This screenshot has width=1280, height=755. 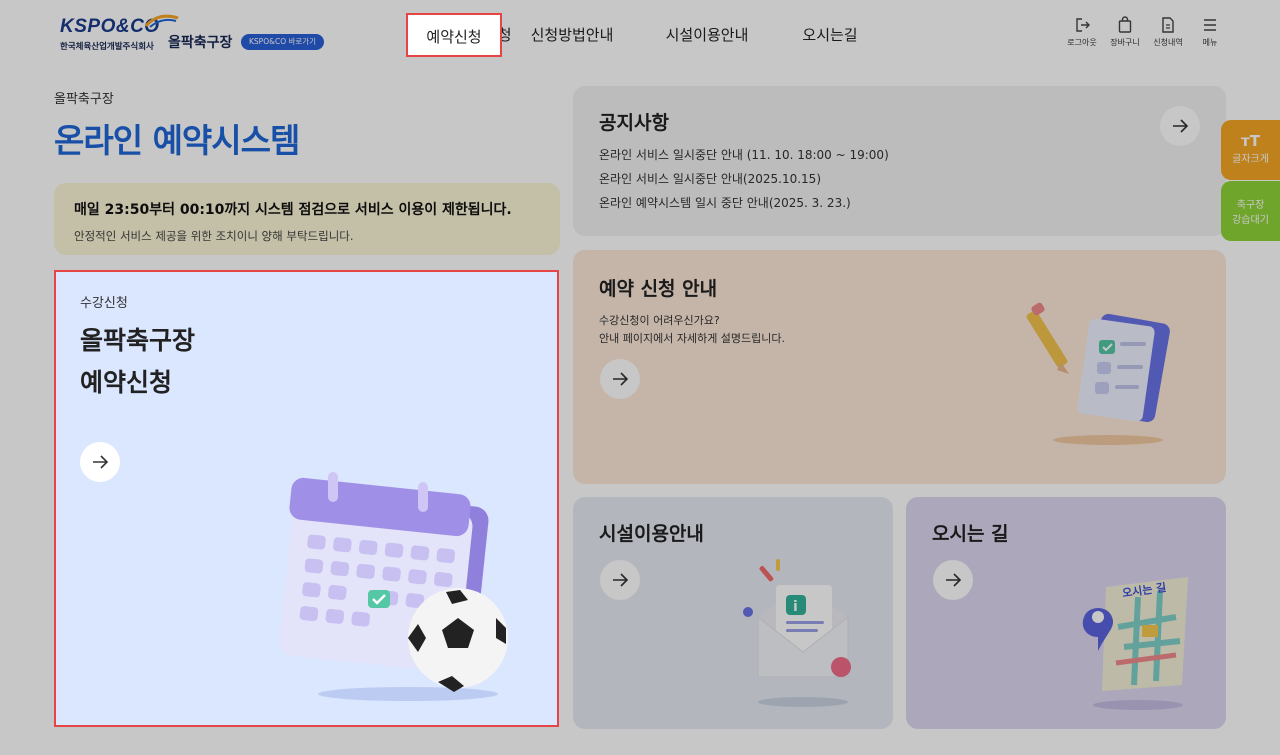 I want to click on font-size-button: ᴛT 글자크게, so click(x=1250, y=150).